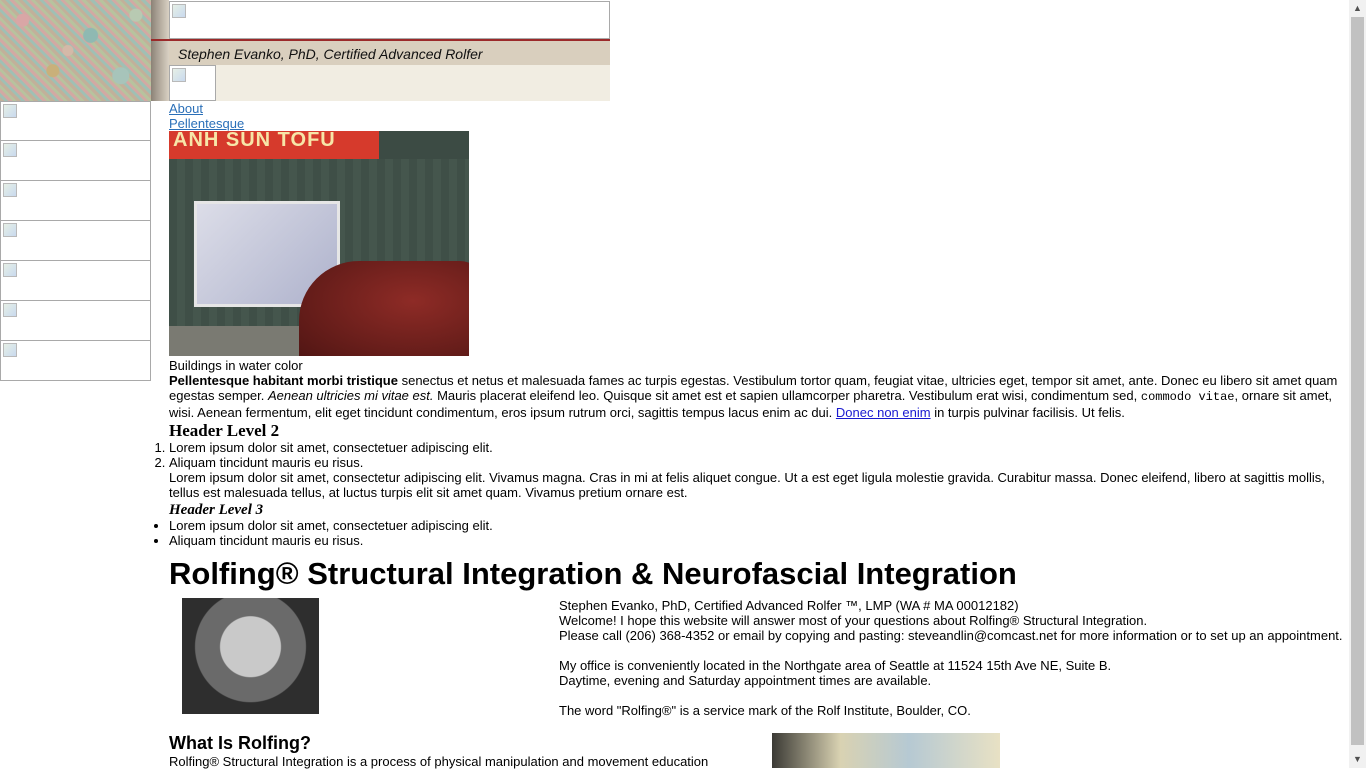  What do you see at coordinates (236, 365) in the screenshot?
I see `photo-caption: Buildings in water color` at bounding box center [236, 365].